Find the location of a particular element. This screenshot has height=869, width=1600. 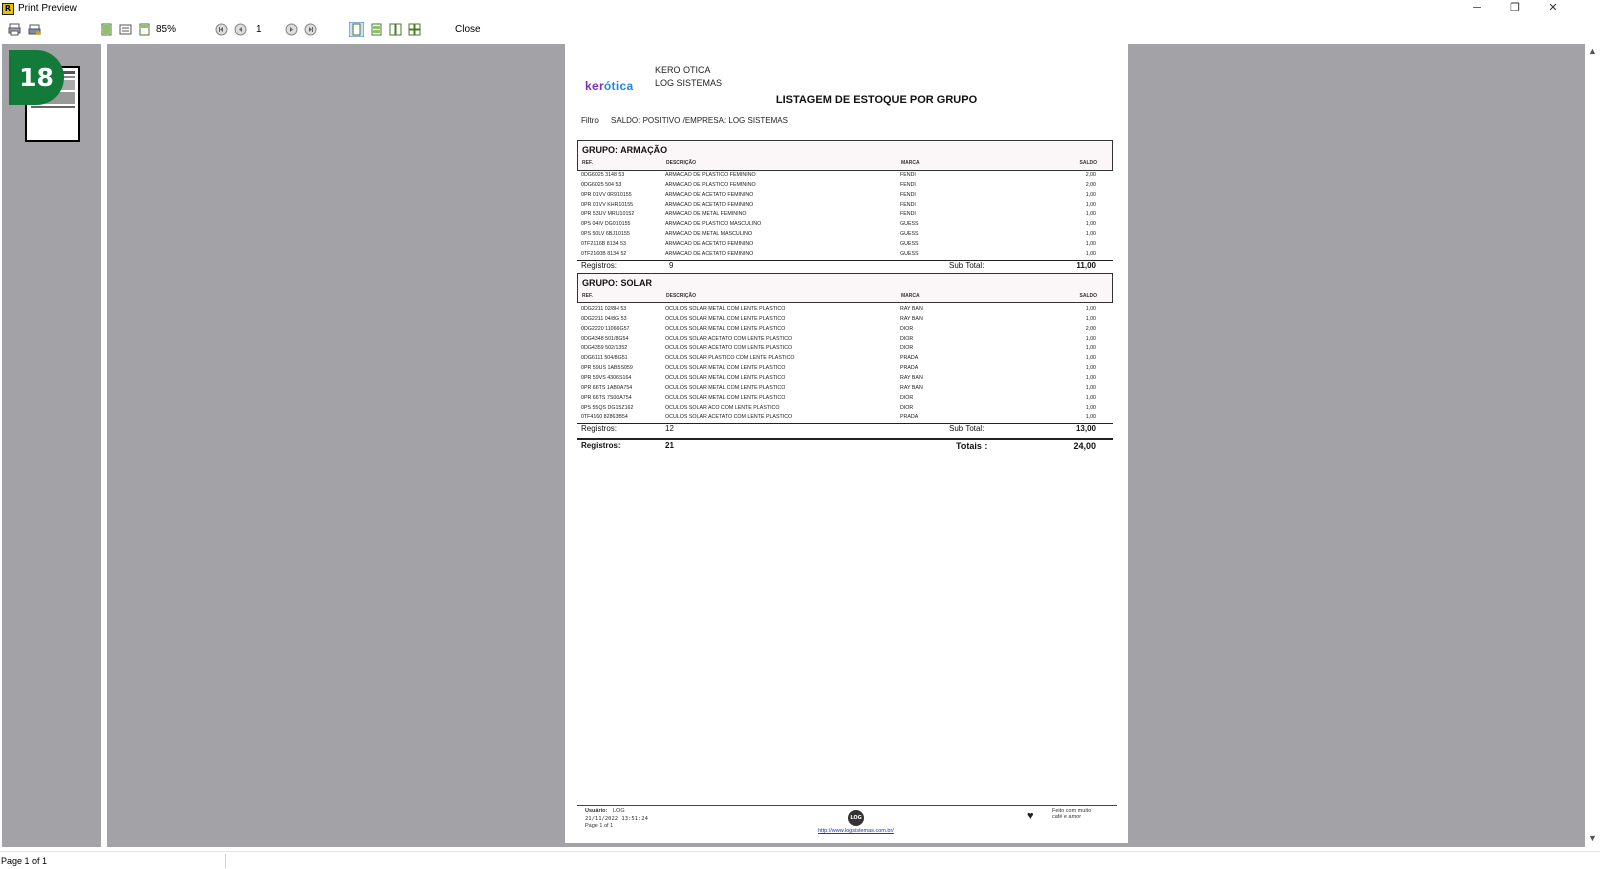

cell-descricao: ARMACAO DE METAL MASCULINO is located at coordinates (709, 234).